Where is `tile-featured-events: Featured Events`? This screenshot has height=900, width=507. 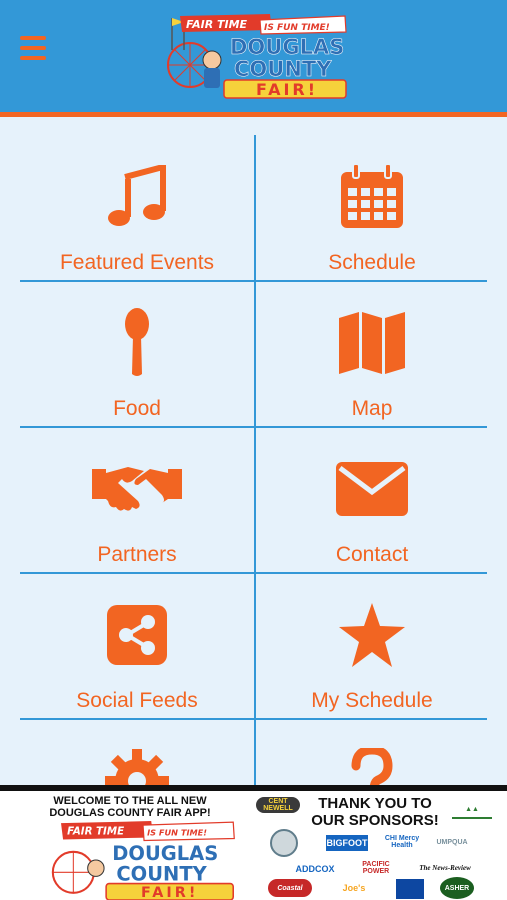 tile-featured-events: Featured Events is located at coordinates (137, 208).